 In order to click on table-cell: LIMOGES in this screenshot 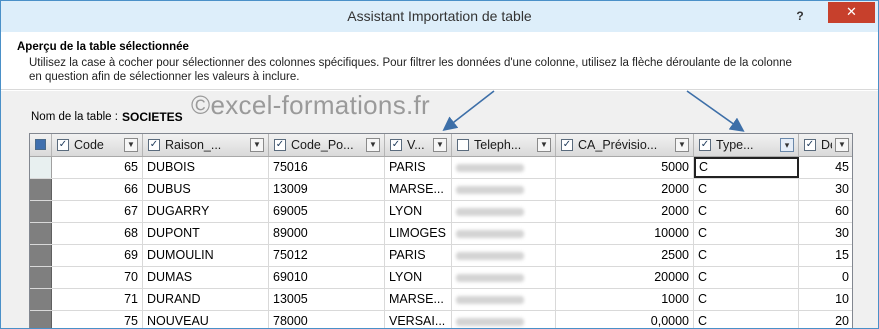, I will do `click(418, 233)`.